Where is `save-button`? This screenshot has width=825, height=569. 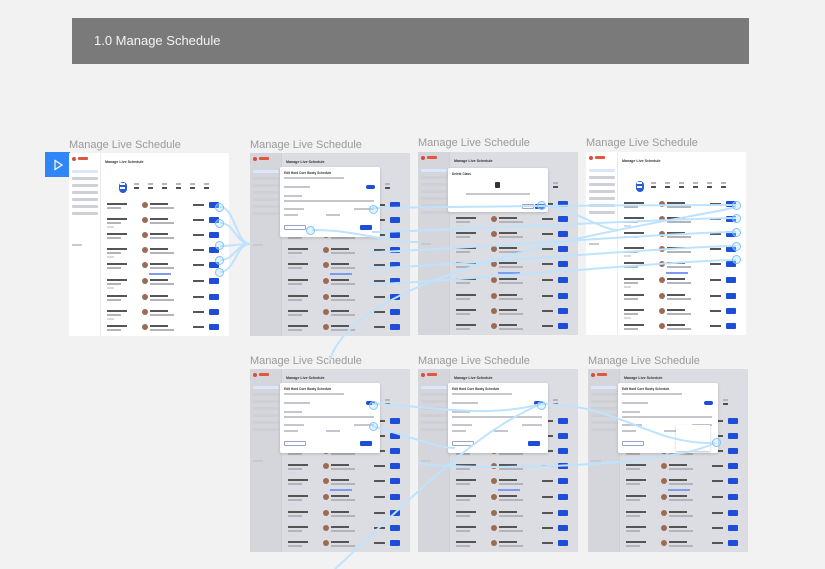
save-button is located at coordinates (534, 443).